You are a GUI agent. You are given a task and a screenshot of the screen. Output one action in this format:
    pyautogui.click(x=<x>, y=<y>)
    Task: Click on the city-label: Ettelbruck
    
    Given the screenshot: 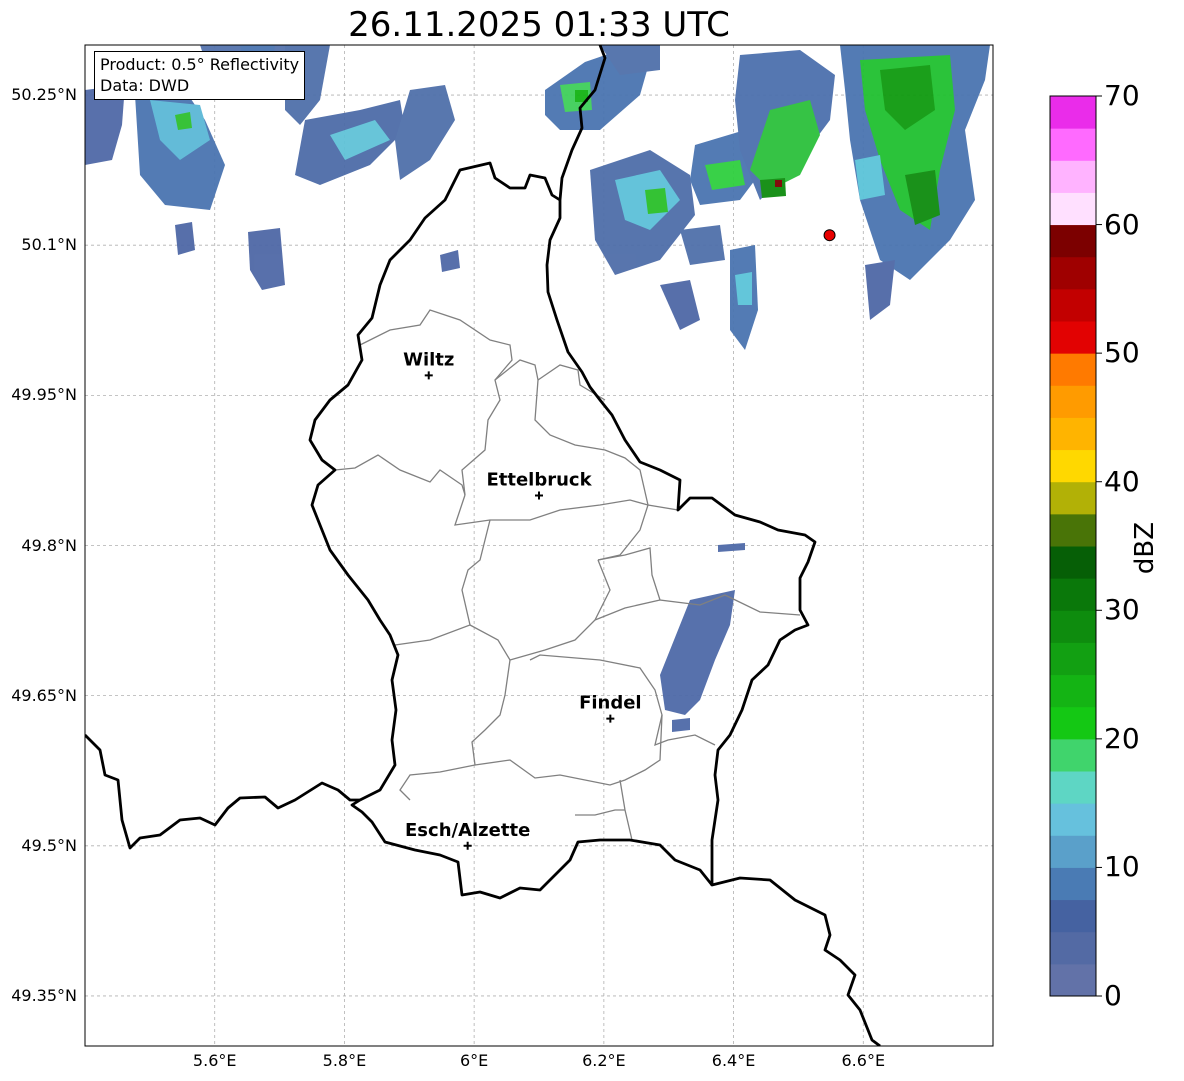 What is the action you would take?
    pyautogui.click(x=539, y=479)
    